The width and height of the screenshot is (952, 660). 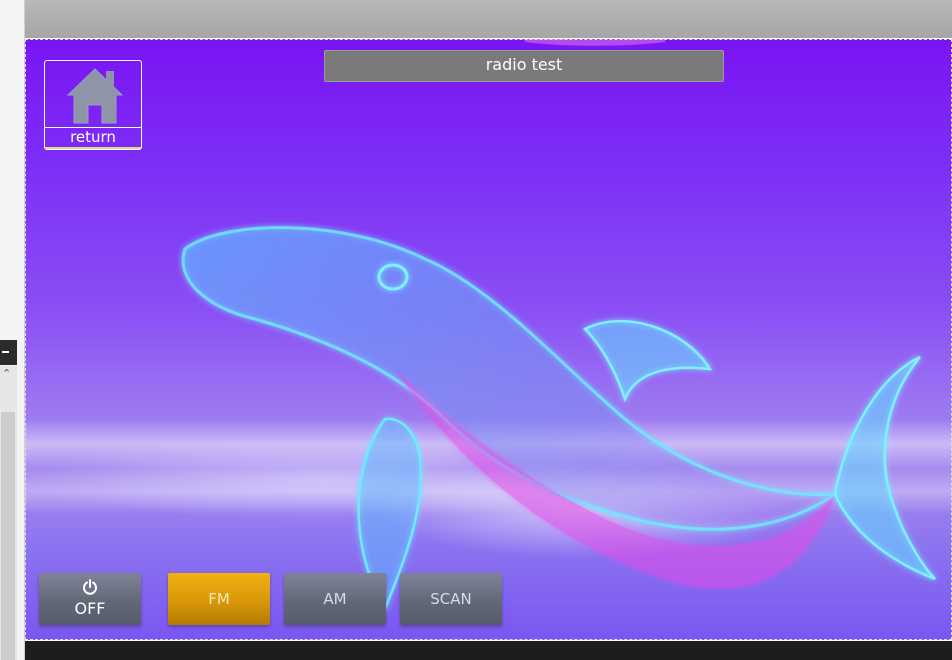 I want to click on bottom-bar, so click(x=488, y=650).